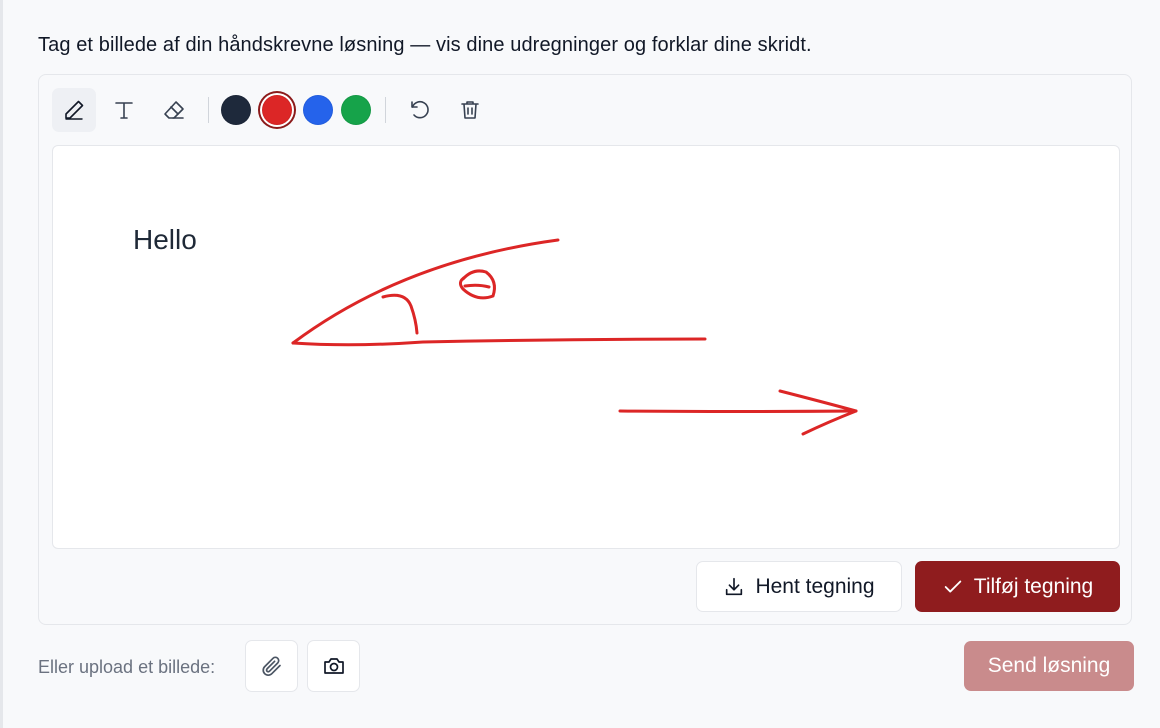 The height and width of the screenshot is (728, 1160). What do you see at coordinates (127, 667) in the screenshot?
I see `upload-label: Eller upload et billede:` at bounding box center [127, 667].